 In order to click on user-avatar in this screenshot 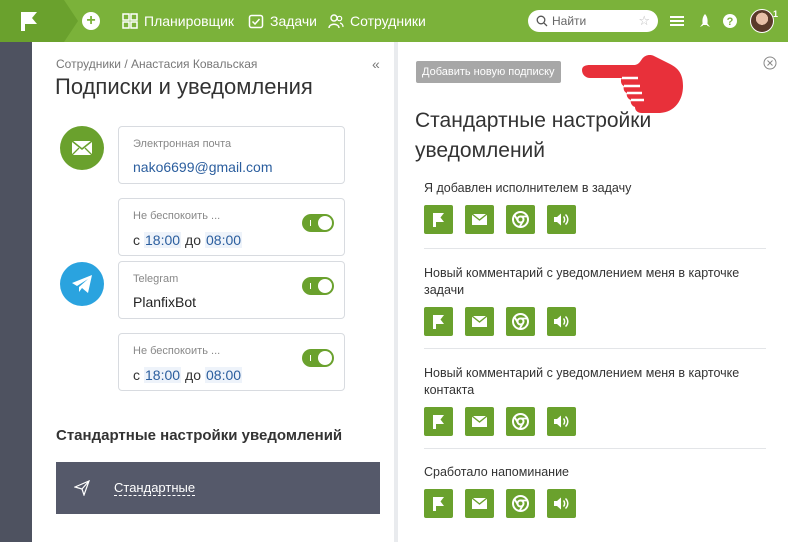, I will do `click(762, 21)`.